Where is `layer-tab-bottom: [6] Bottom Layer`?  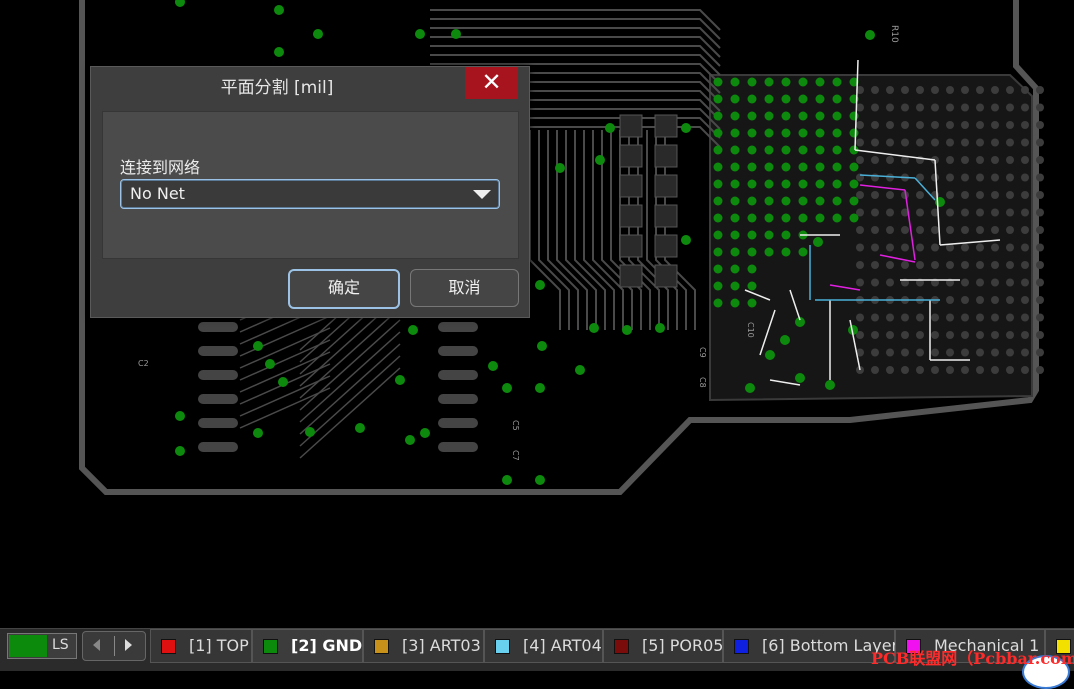
layer-tab-bottom: [6] Bottom Layer is located at coordinates (810, 646).